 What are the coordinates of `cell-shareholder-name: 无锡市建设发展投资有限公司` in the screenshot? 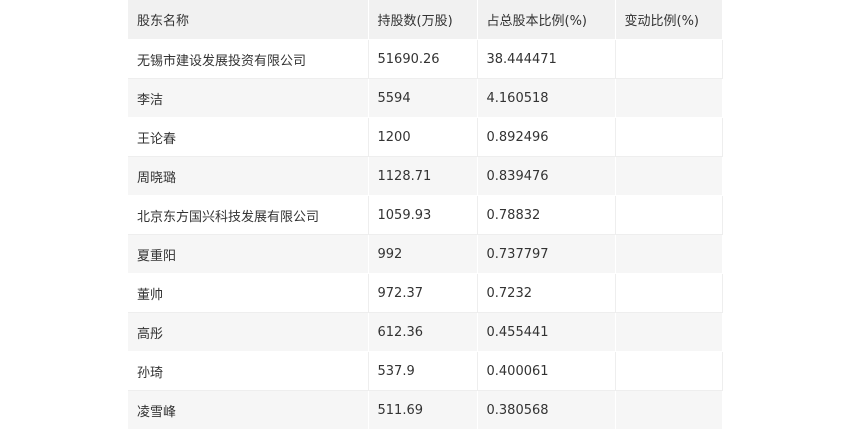 It's located at (248, 59).